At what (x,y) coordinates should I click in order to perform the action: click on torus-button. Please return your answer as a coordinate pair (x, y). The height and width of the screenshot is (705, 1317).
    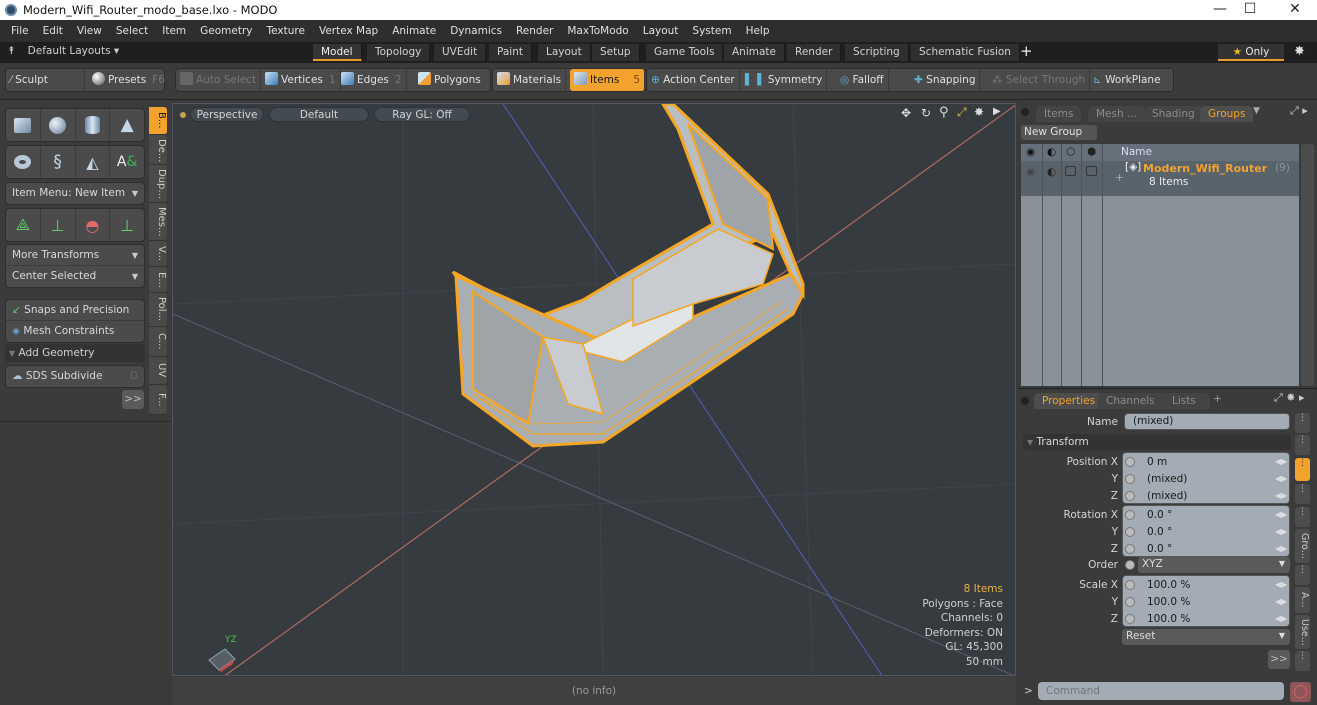
    Looking at the image, I should click on (23, 162).